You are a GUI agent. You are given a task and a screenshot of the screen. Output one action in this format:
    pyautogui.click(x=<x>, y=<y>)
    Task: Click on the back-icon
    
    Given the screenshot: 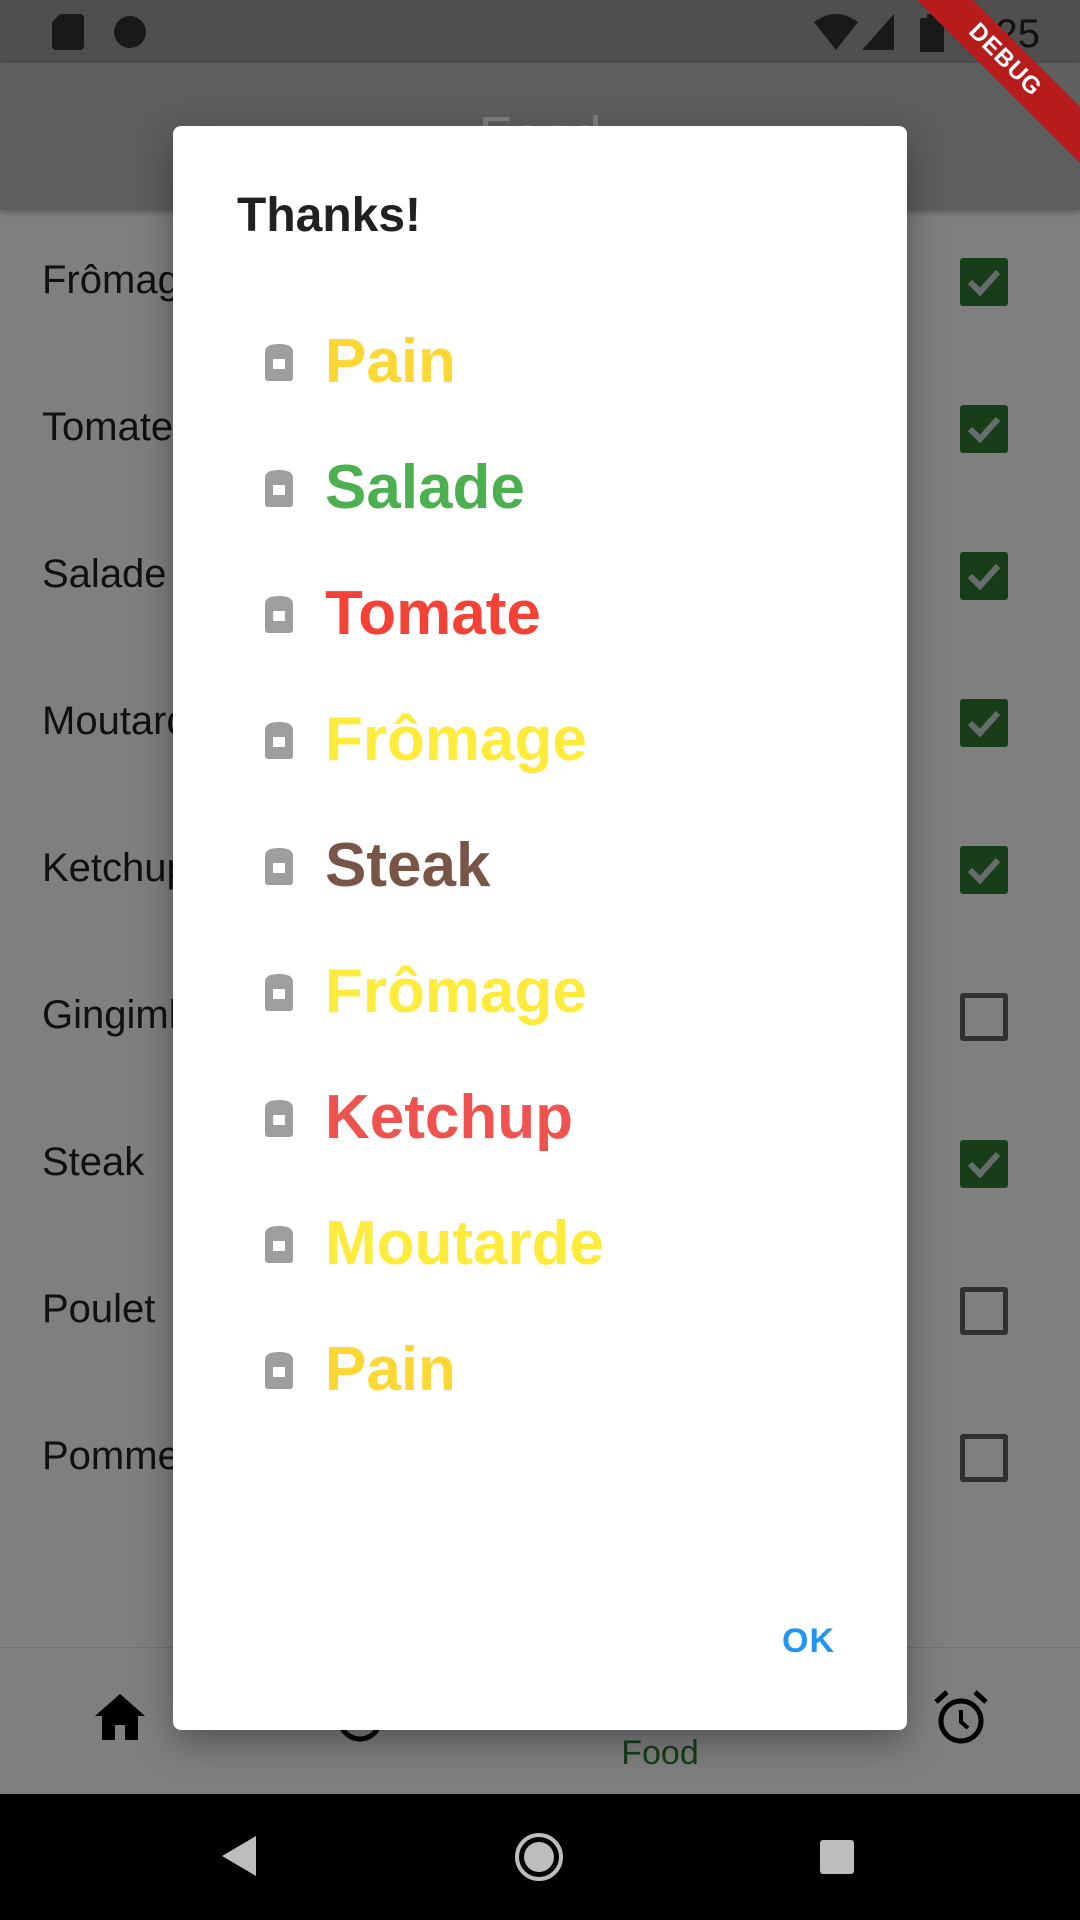 What is the action you would take?
    pyautogui.click(x=239, y=1856)
    